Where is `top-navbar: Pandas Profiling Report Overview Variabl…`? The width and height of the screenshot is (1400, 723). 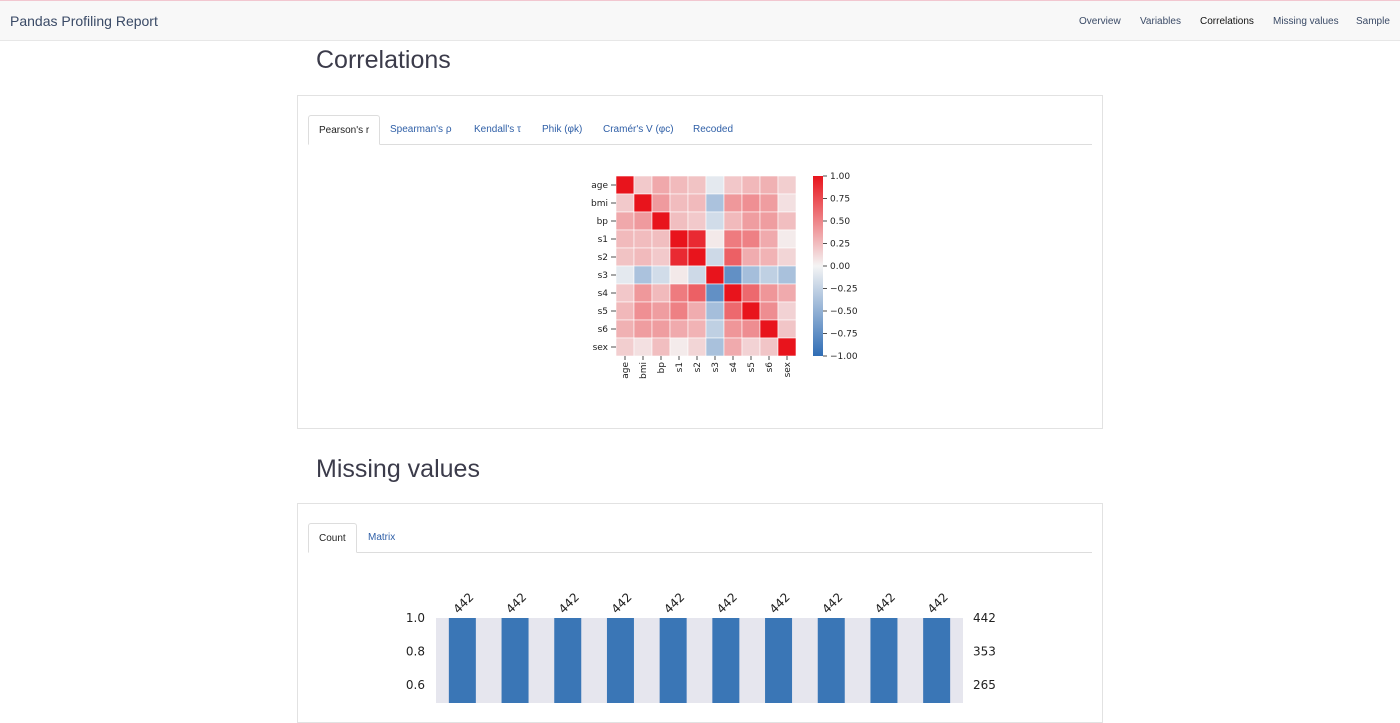
top-navbar: Pandas Profiling Report Overview Variabl… is located at coordinates (700, 20).